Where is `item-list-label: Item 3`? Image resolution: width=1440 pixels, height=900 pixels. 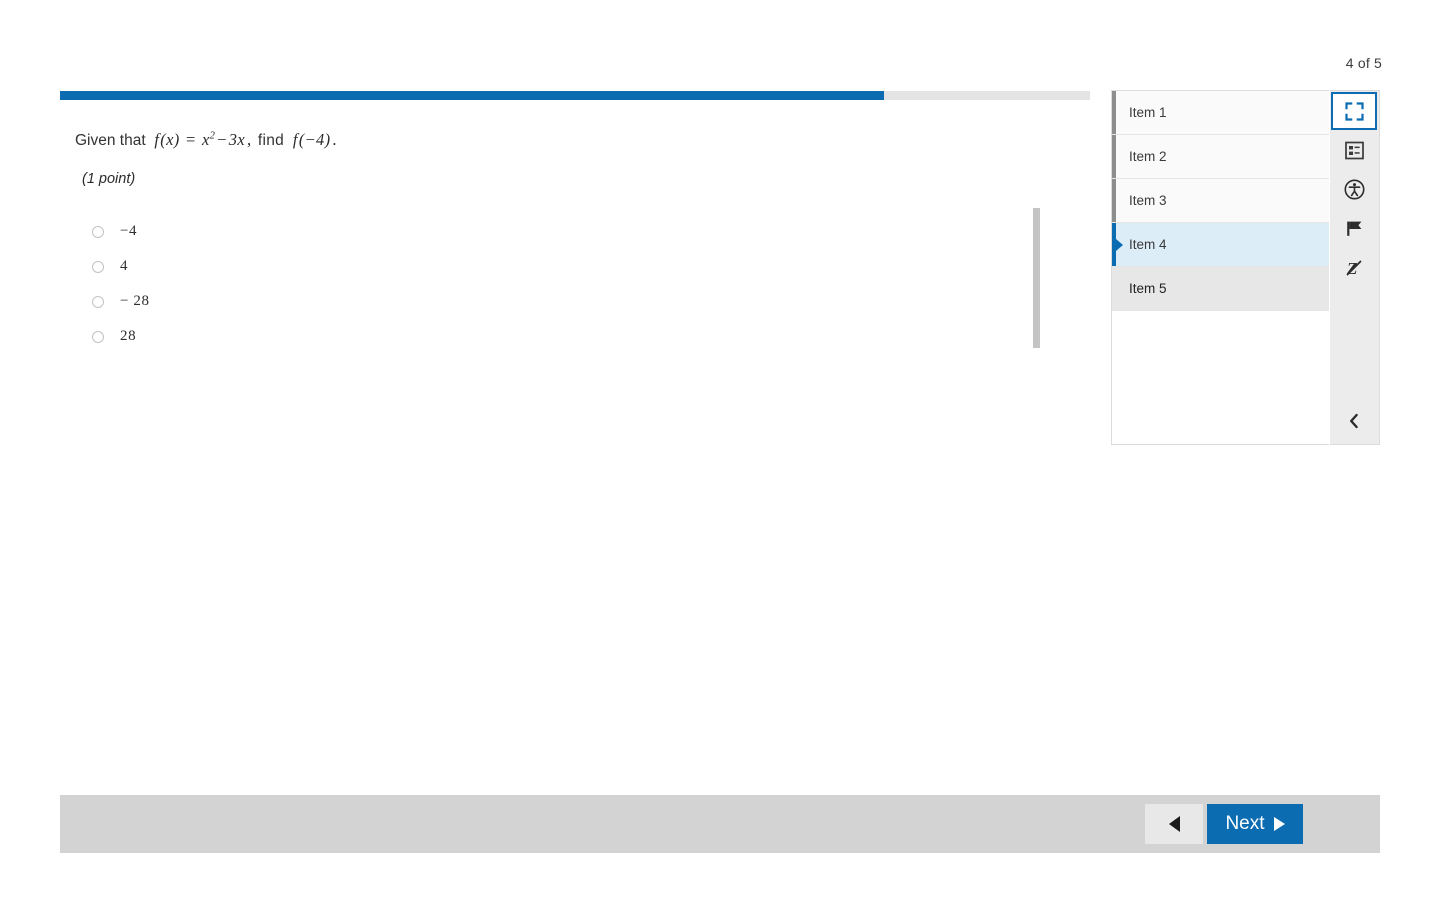
item-list-label: Item 3 is located at coordinates (1148, 200).